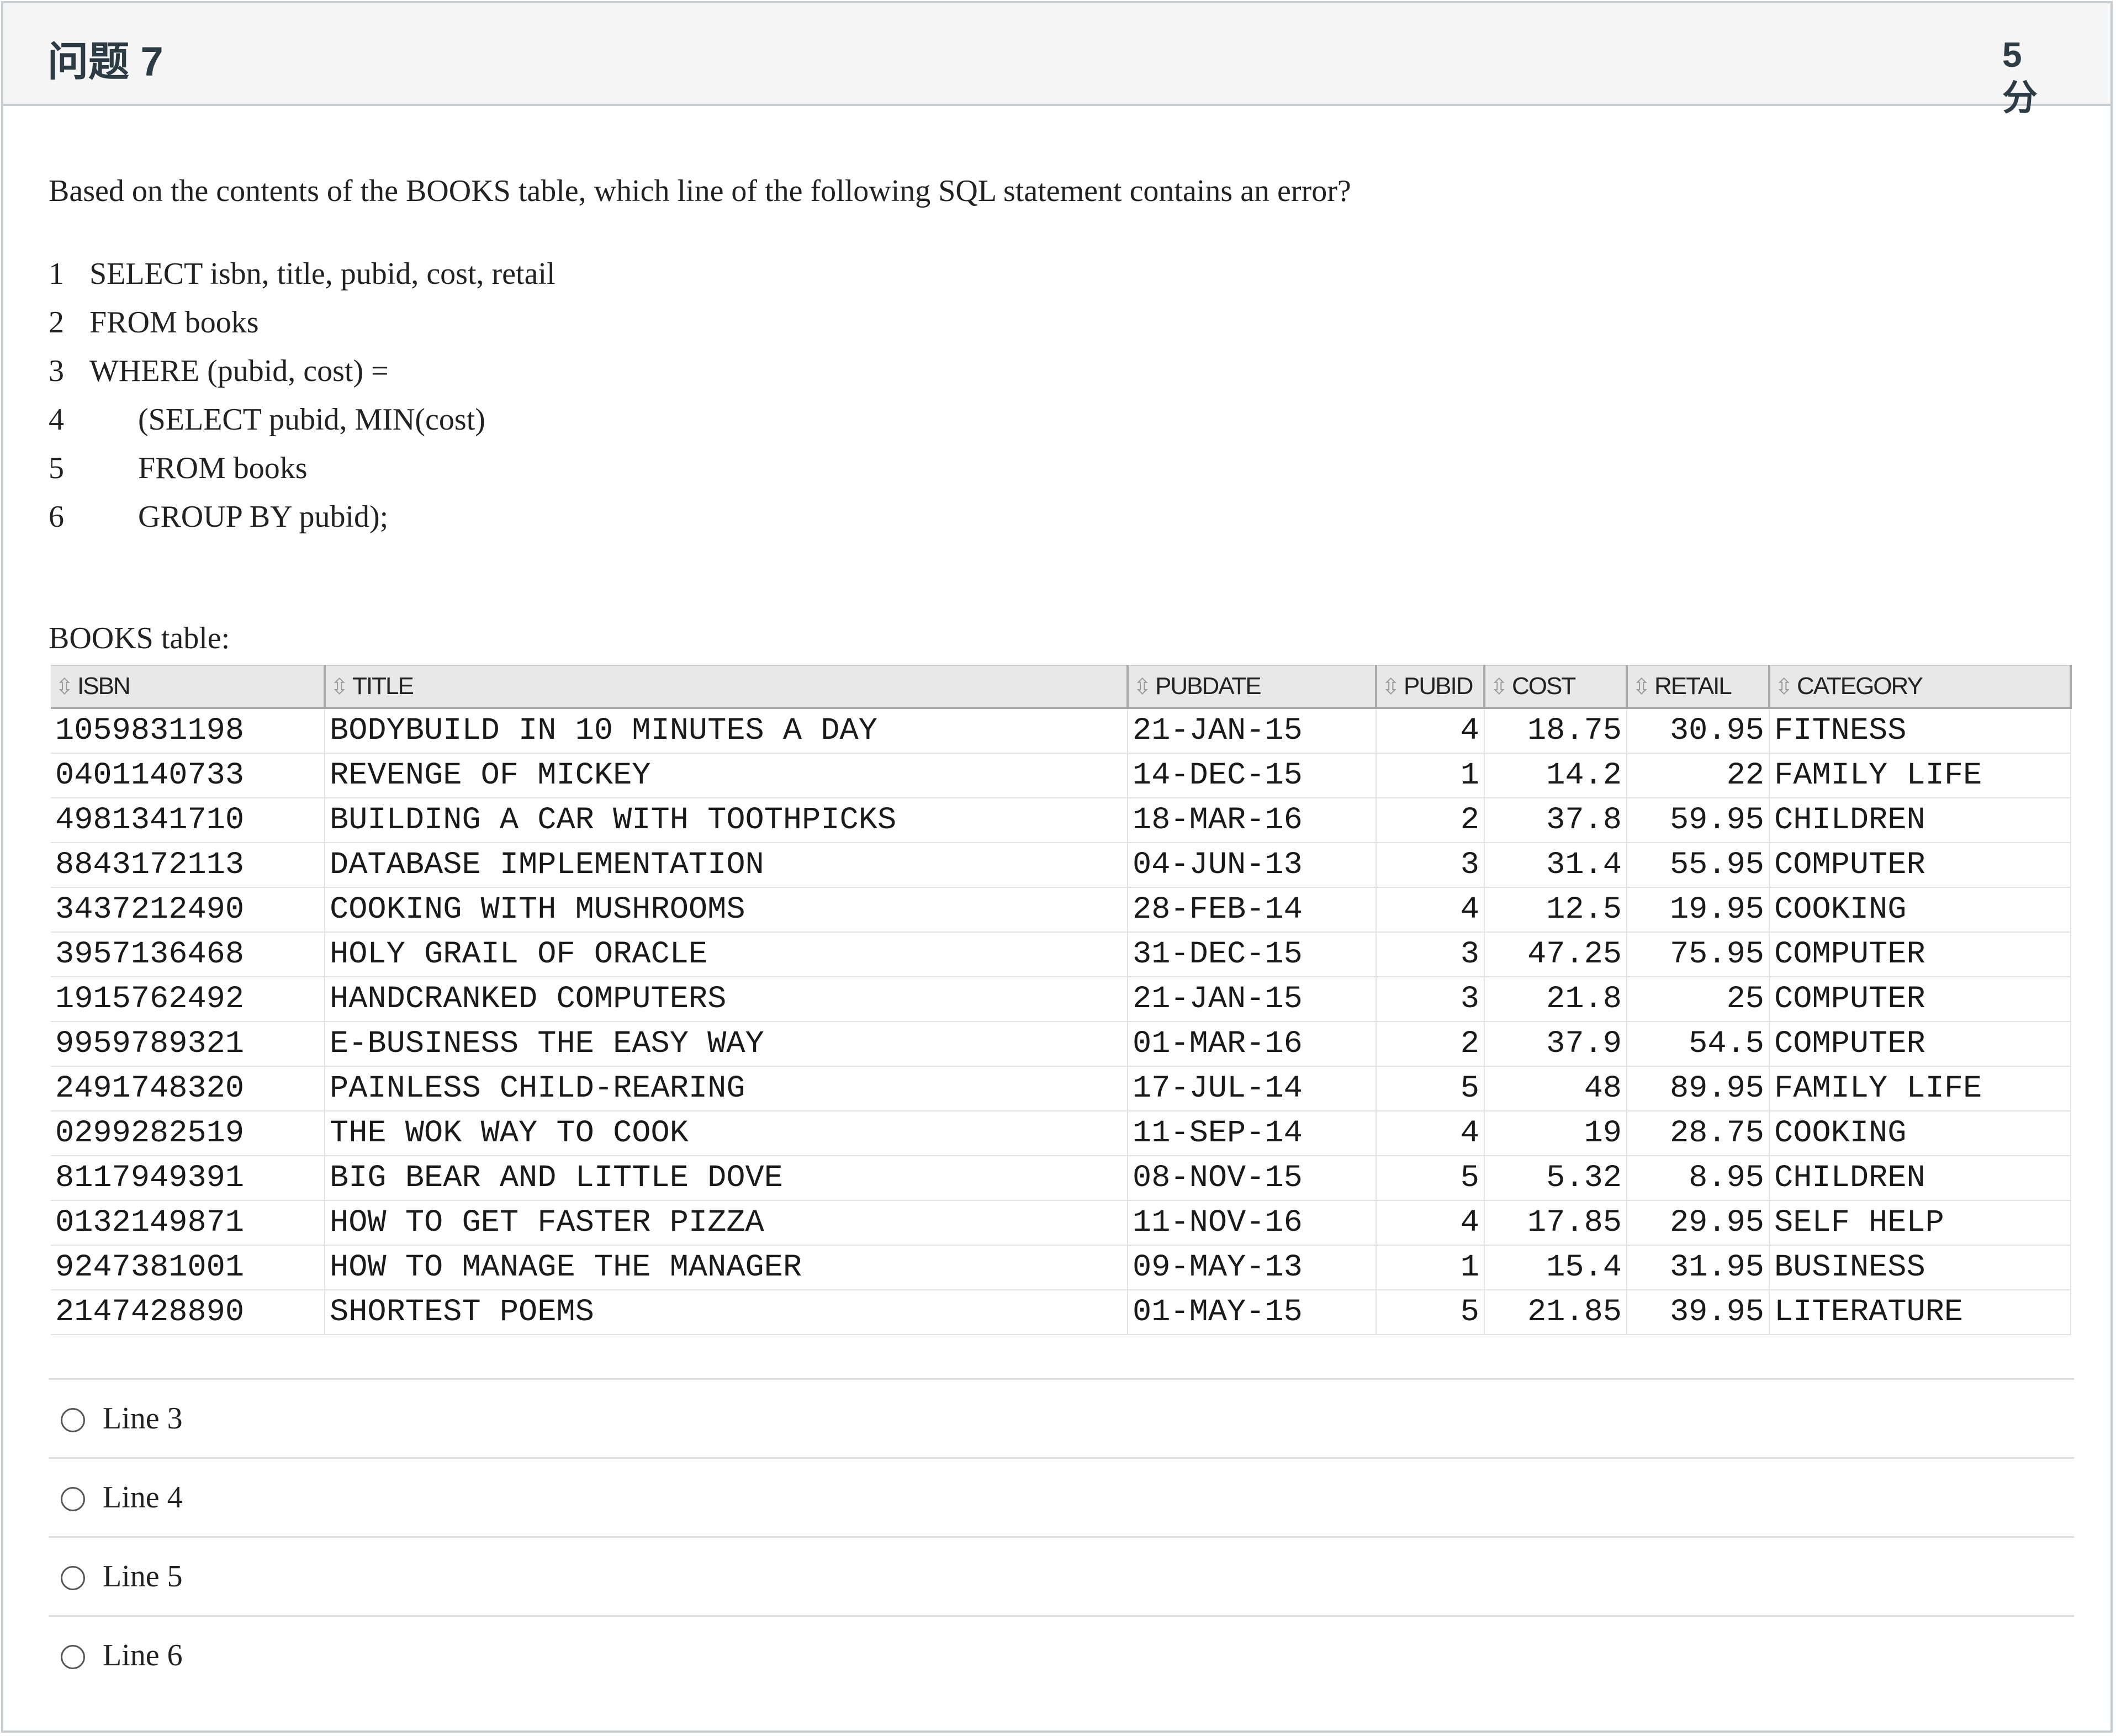 The image size is (2116, 1736). What do you see at coordinates (1920, 1223) in the screenshot?
I see `cell-category: SELF HELP` at bounding box center [1920, 1223].